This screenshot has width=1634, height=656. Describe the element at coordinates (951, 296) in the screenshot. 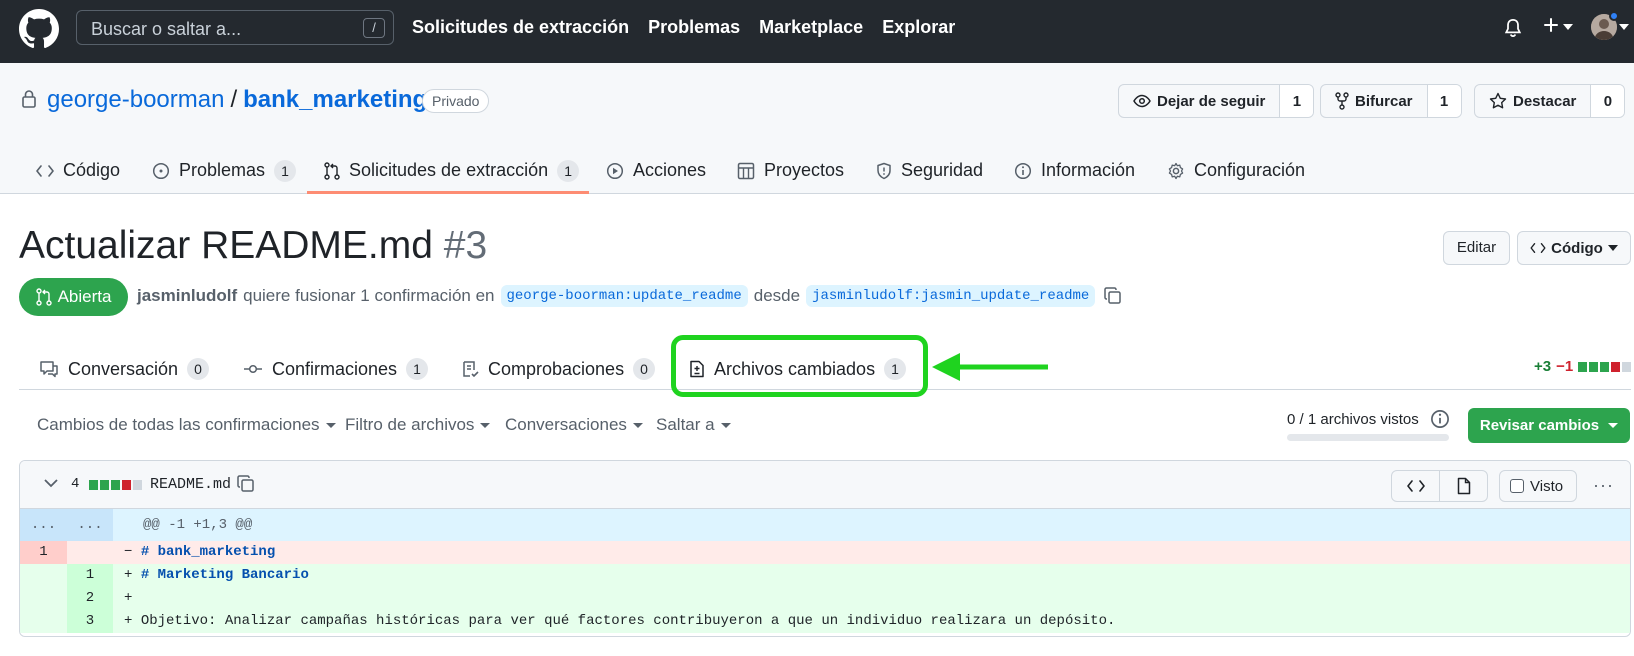

I see `head-branch: jasminludolf:jasmin_update_readme` at that location.